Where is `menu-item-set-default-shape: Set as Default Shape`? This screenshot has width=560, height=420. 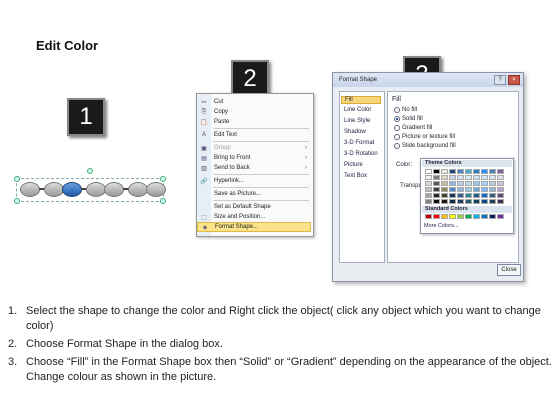
menu-item-set-default-shape: Set as Default Shape is located at coordinates (254, 207).